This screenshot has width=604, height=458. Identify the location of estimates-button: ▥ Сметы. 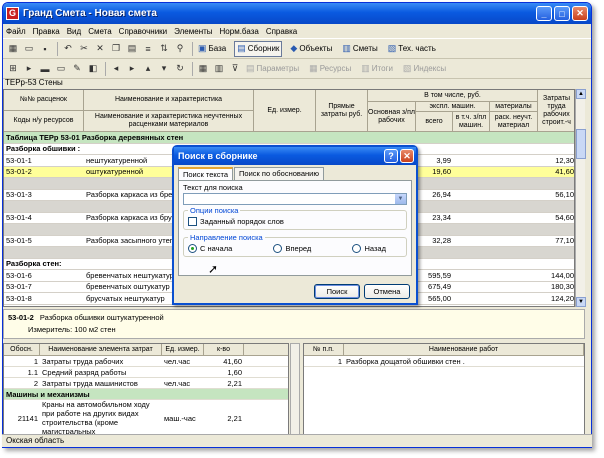
(359, 49).